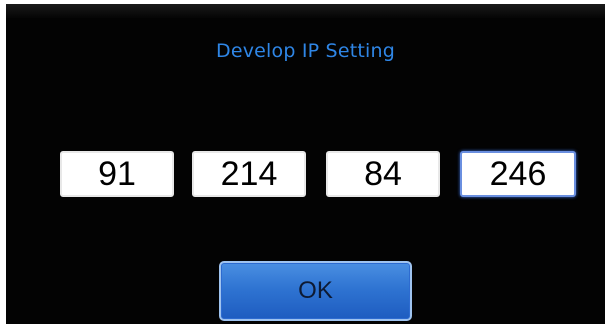  I want to click on dialog-title: Develop IP Setting, so click(305, 51).